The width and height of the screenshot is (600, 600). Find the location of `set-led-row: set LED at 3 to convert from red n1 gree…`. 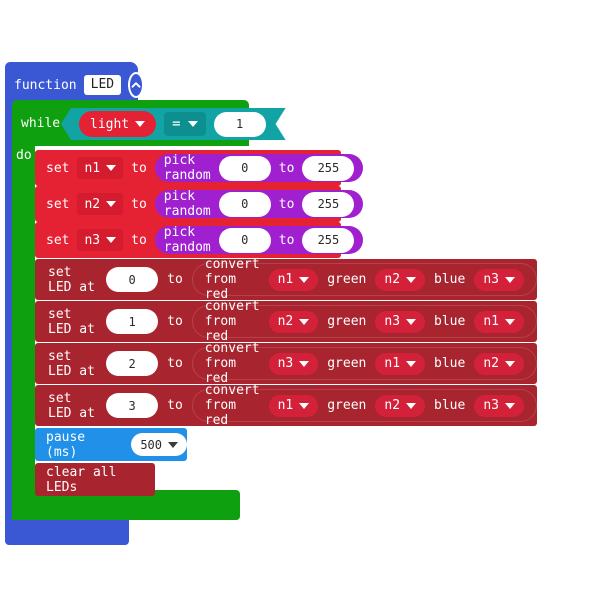

set-led-row: set LED at 3 to convert from red n1 gree… is located at coordinates (286, 405).